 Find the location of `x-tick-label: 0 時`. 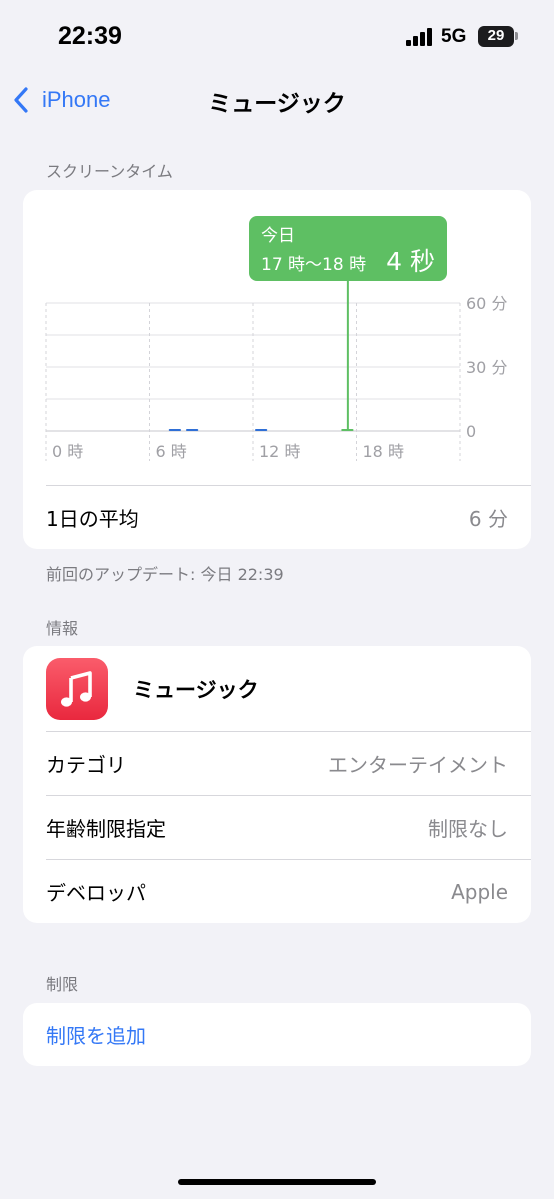

x-tick-label: 0 時 is located at coordinates (67, 451).